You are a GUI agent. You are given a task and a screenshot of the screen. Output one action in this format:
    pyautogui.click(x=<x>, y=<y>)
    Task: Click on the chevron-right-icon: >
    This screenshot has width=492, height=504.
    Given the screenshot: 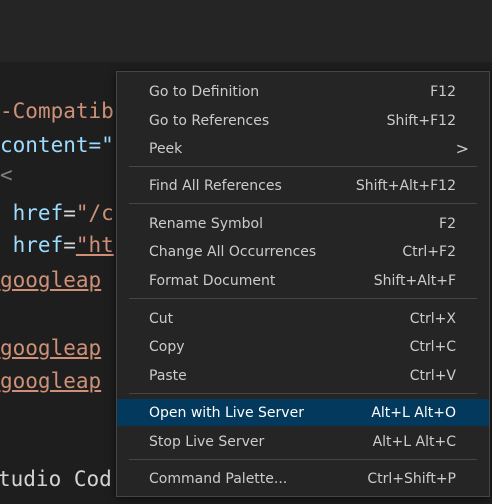 What is the action you would take?
    pyautogui.click(x=462, y=148)
    